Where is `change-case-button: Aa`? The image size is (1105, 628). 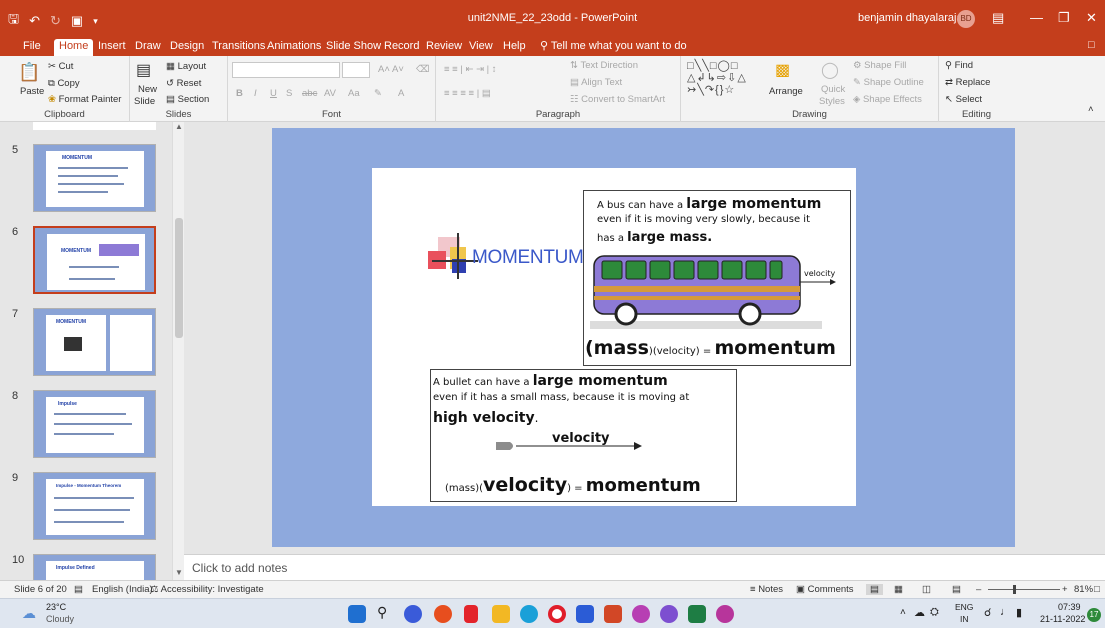 change-case-button: Aa is located at coordinates (354, 93).